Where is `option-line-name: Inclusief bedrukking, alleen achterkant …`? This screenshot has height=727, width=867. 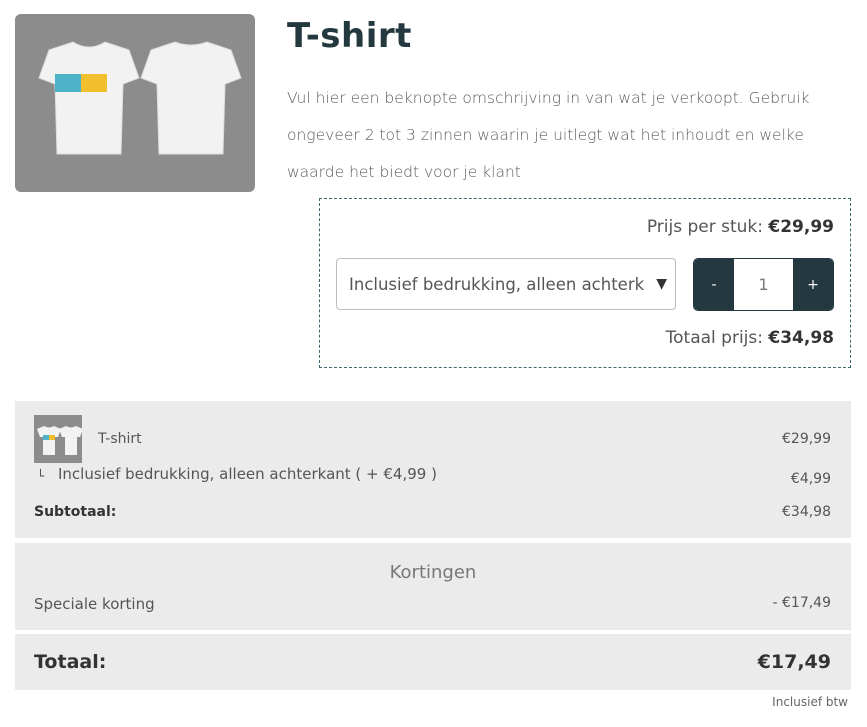
option-line-name: Inclusief bedrukking, alleen achterkant … is located at coordinates (247, 474).